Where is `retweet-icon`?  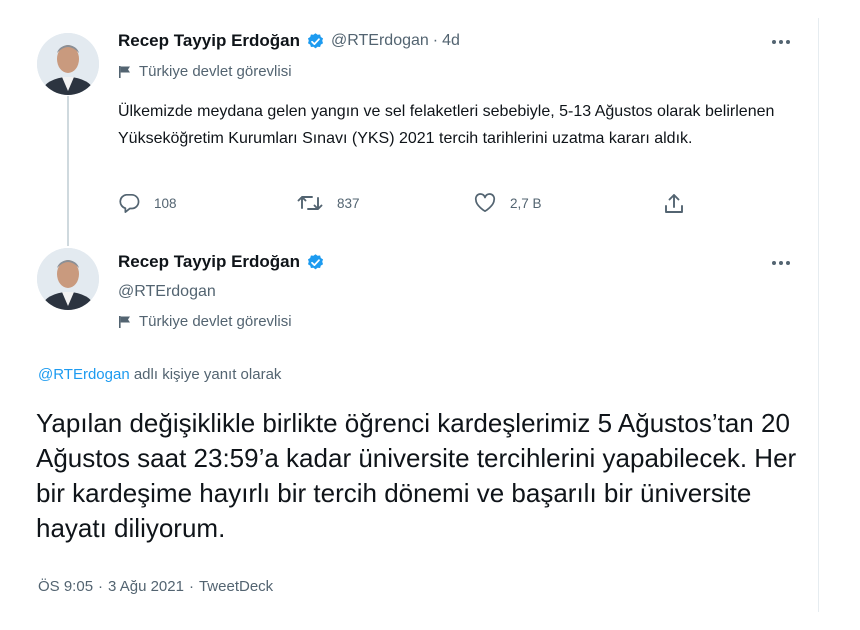
retweet-icon is located at coordinates (310, 203).